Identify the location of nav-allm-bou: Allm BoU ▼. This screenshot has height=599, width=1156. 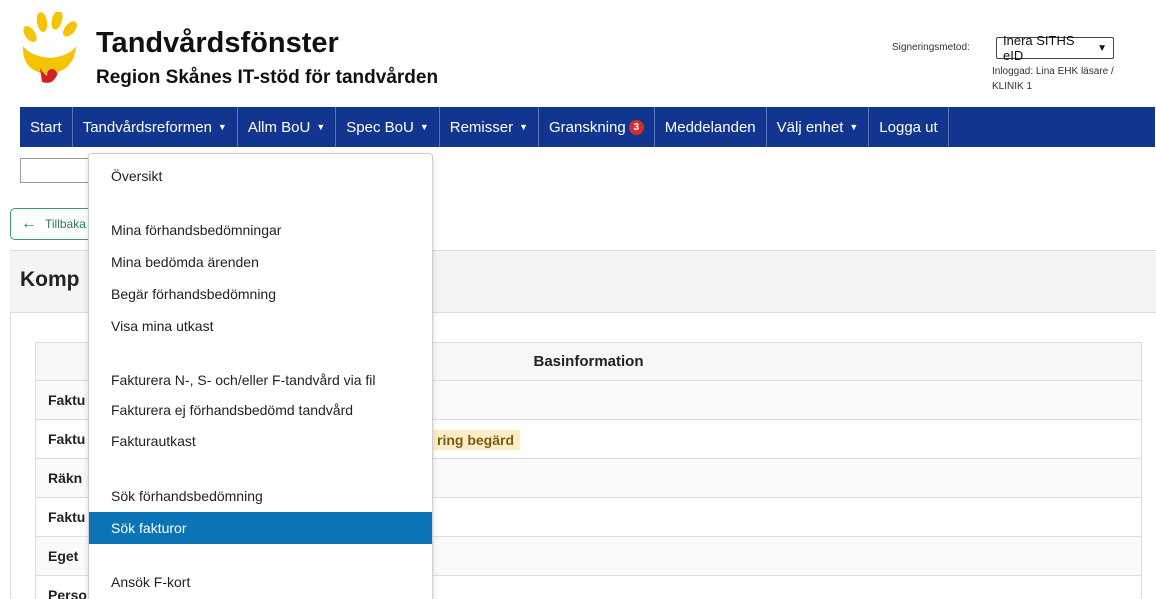
(287, 127).